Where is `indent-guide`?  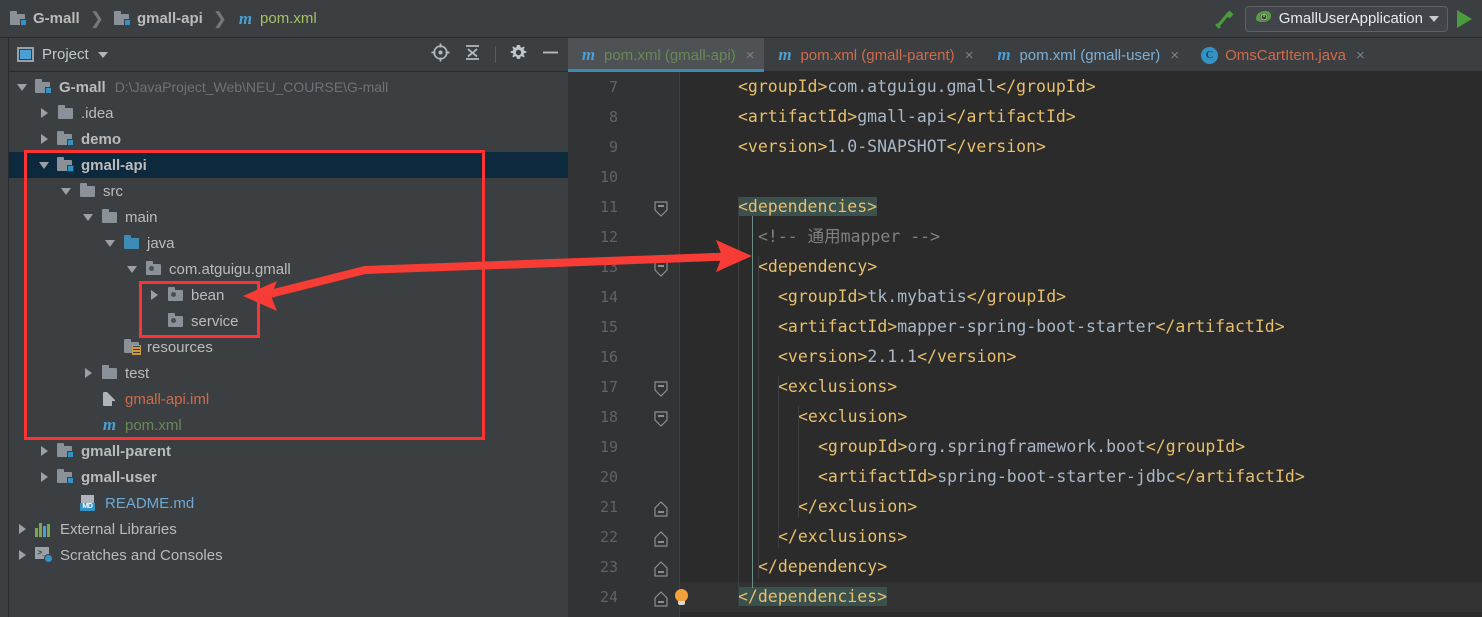 indent-guide is located at coordinates (798, 462).